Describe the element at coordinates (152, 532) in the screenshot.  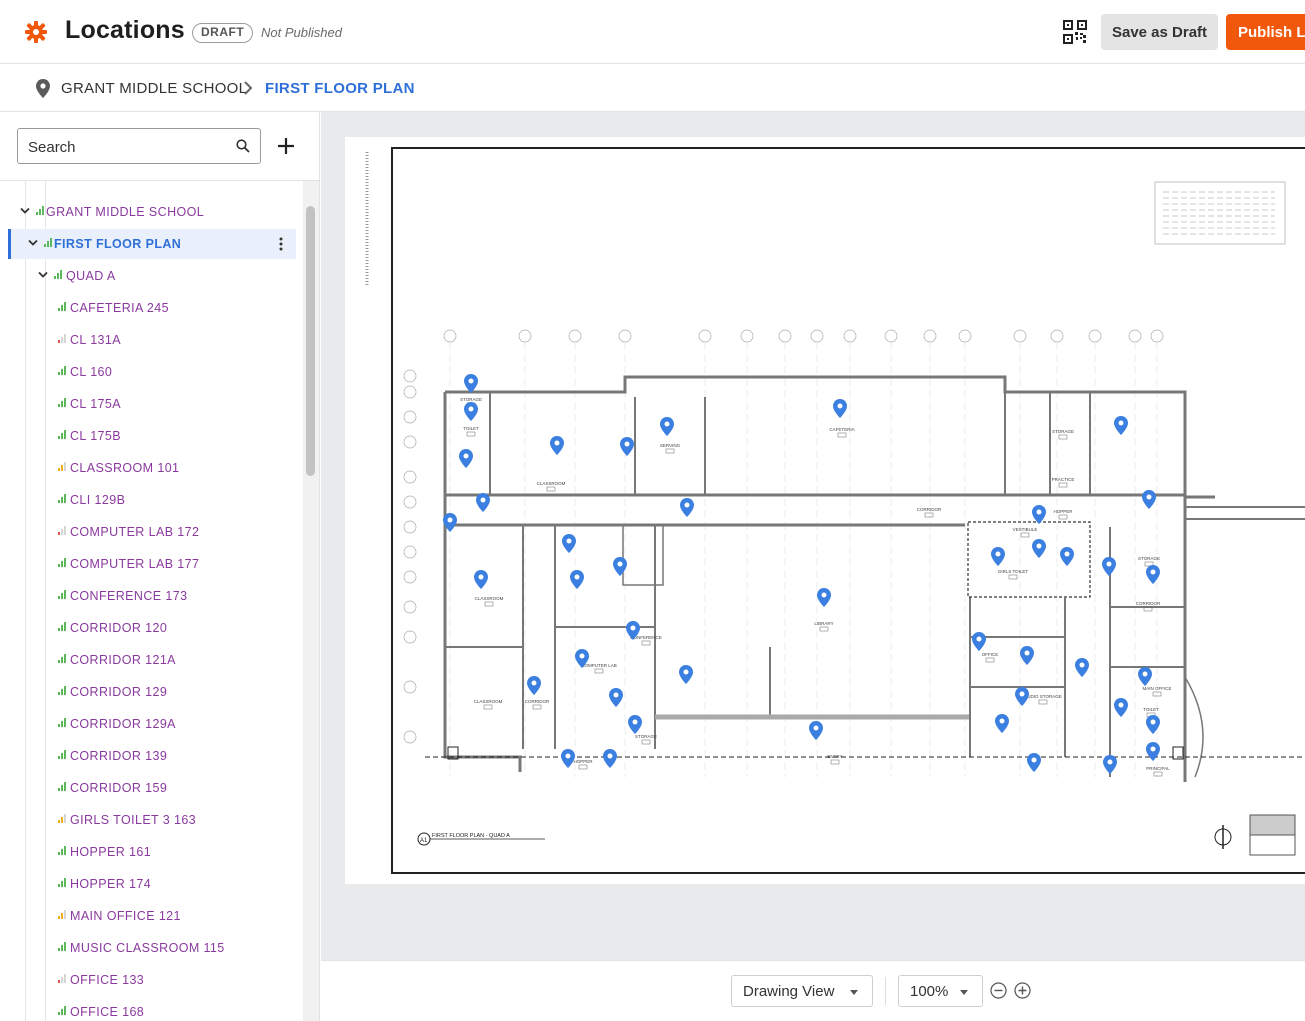
I see `tree-item: COMPUTER LAB 172` at that location.